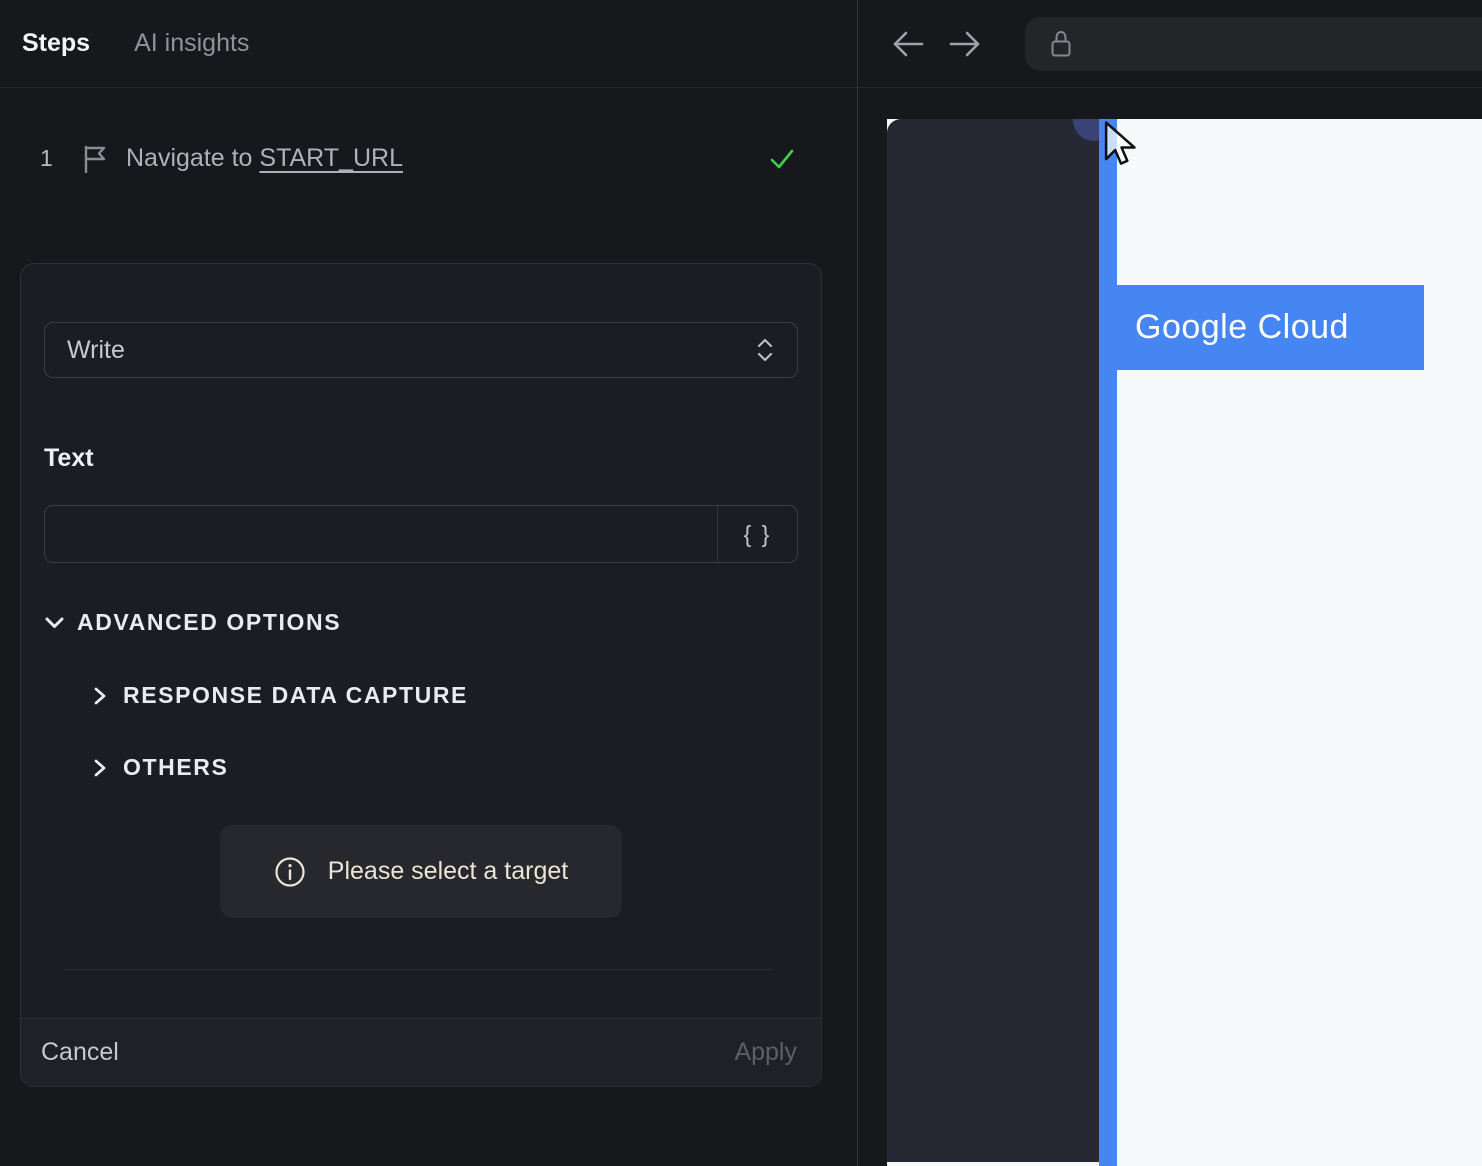  What do you see at coordinates (444, 767) in the screenshot?
I see `others-toggle: OTHERS` at bounding box center [444, 767].